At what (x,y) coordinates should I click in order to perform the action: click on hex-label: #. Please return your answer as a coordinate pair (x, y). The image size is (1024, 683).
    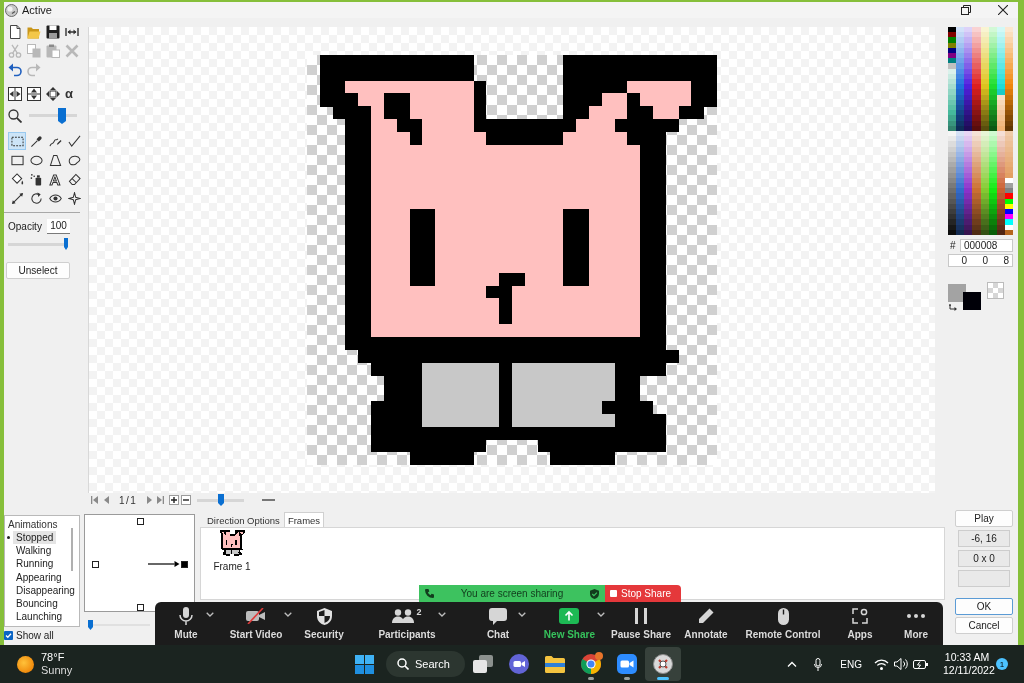
    Looking at the image, I should click on (953, 245).